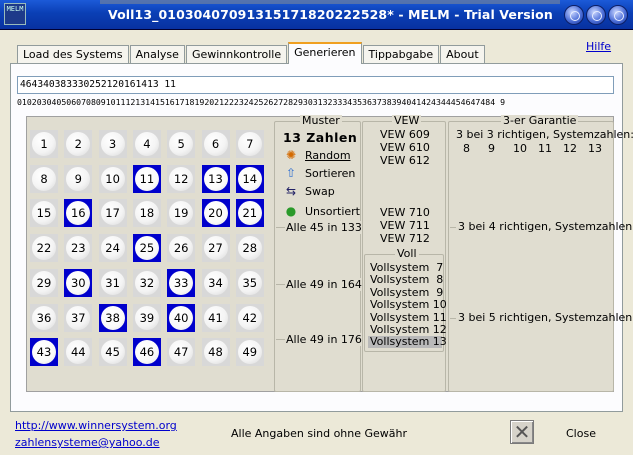 The height and width of the screenshot is (455, 633). I want to click on option-alle-45-in-133: Alle 45 in 133, so click(324, 227).